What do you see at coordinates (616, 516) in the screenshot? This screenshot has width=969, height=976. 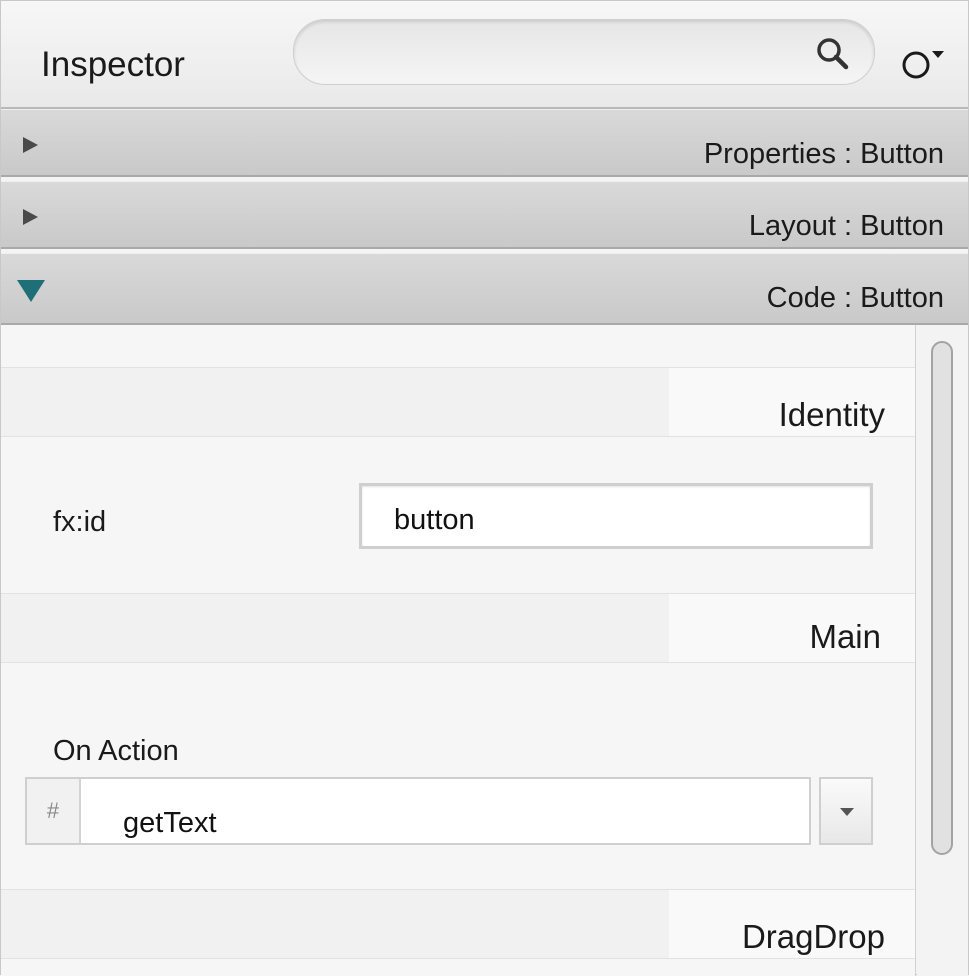 I see `fx-id-field: button` at bounding box center [616, 516].